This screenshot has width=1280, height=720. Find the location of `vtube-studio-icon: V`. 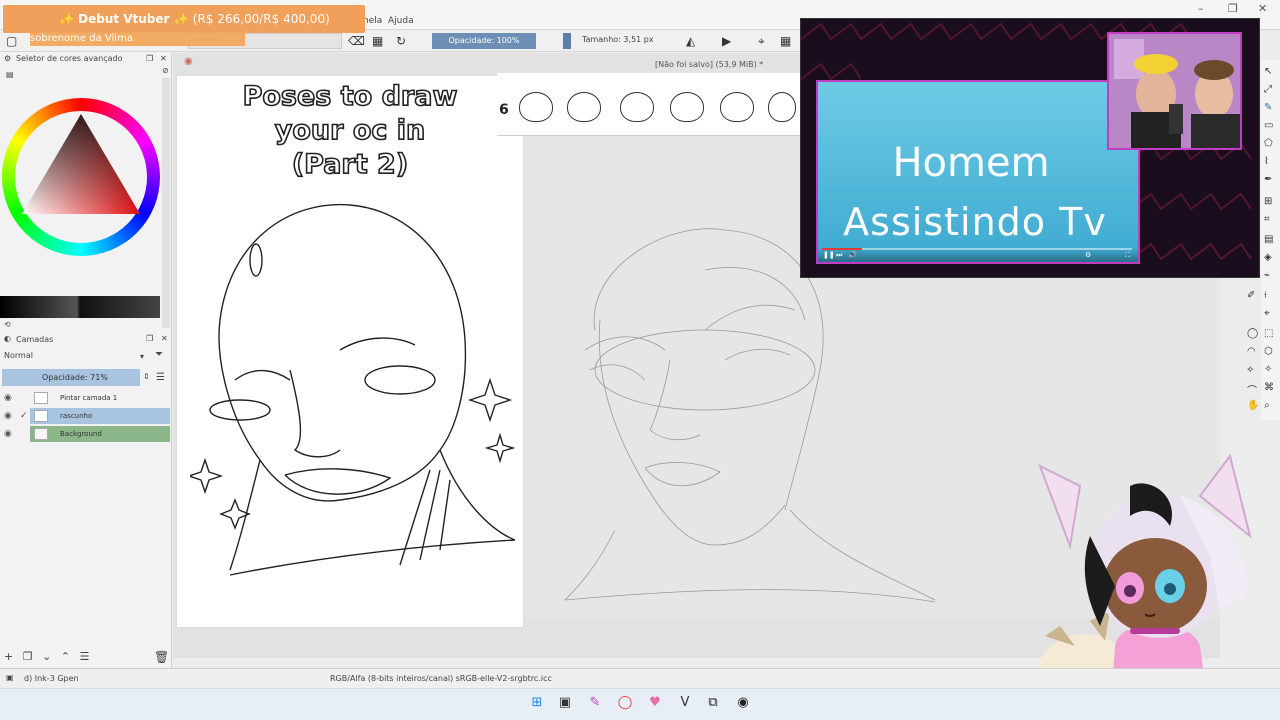

vtube-studio-icon: V is located at coordinates (685, 703).